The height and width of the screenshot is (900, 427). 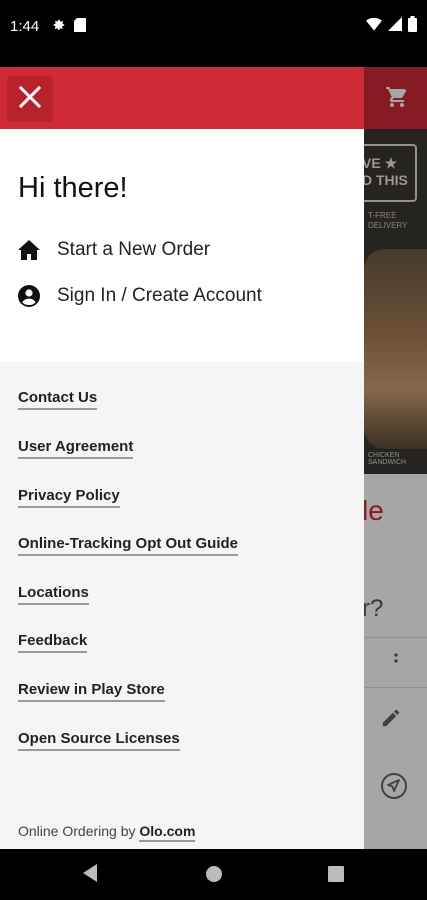 What do you see at coordinates (395, 26) in the screenshot?
I see `cellular-signal-icon` at bounding box center [395, 26].